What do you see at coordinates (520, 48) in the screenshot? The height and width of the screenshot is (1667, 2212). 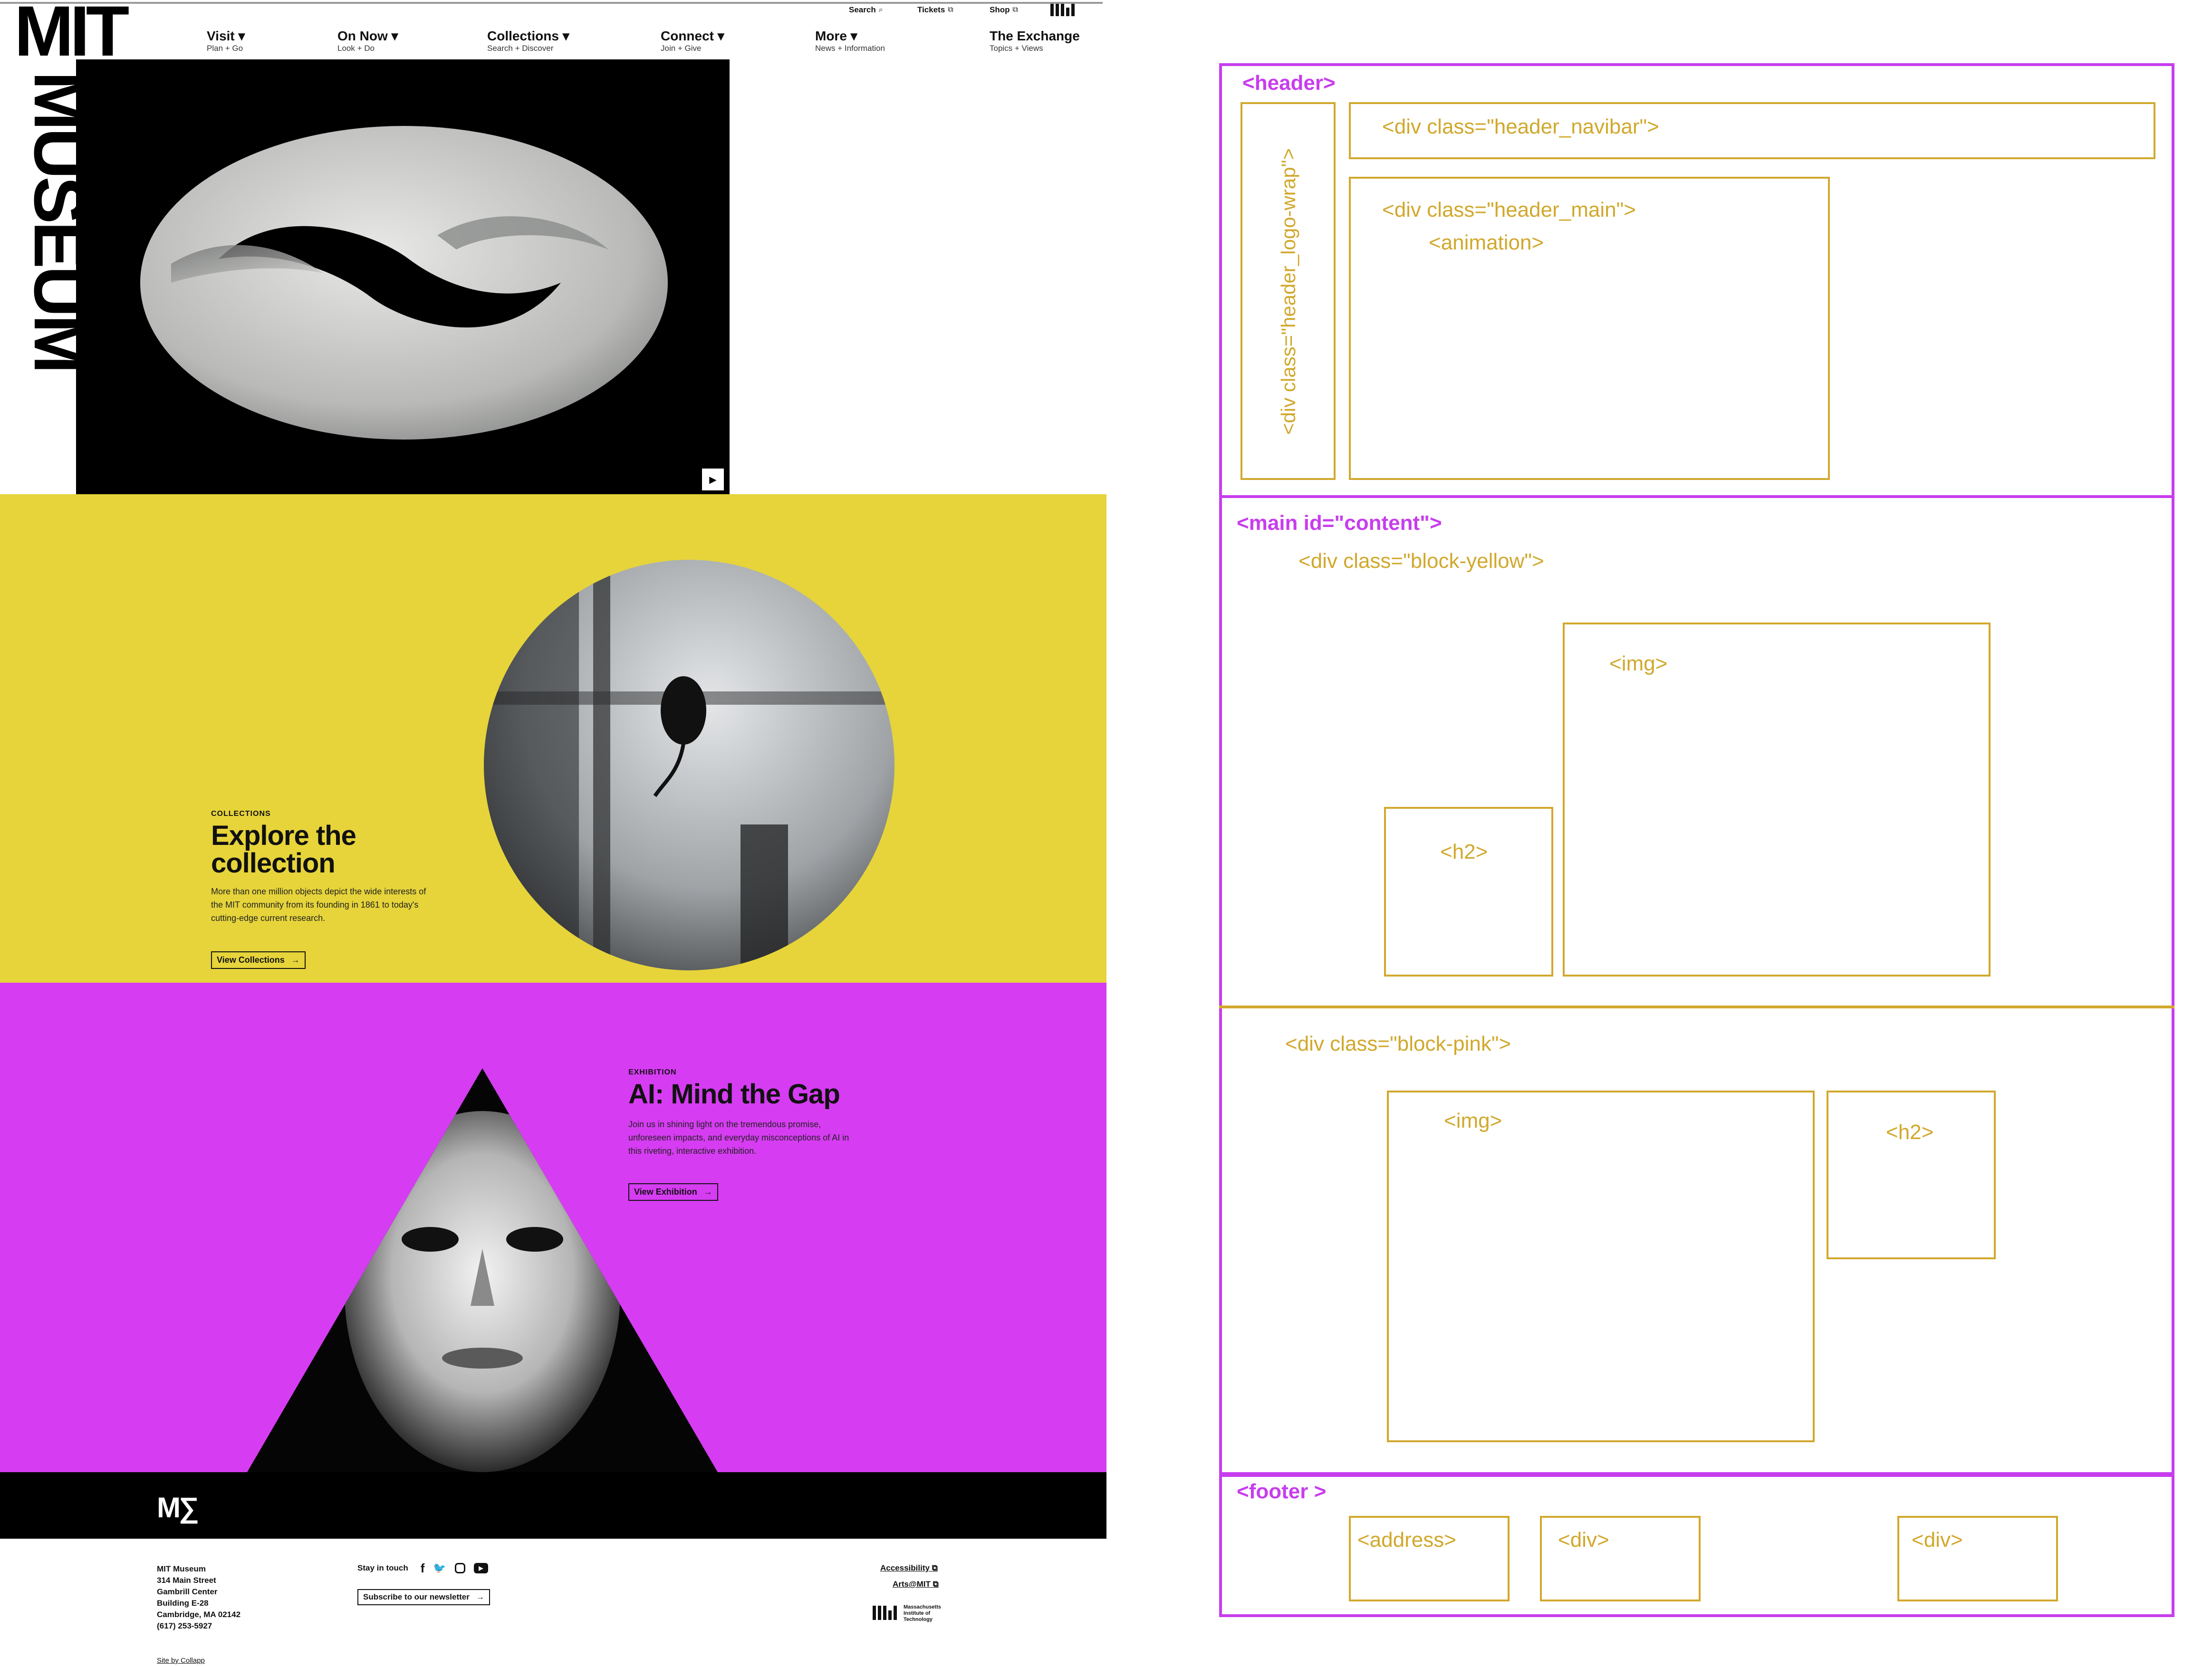 I see `nav-sublabel: Search + Discover` at bounding box center [520, 48].